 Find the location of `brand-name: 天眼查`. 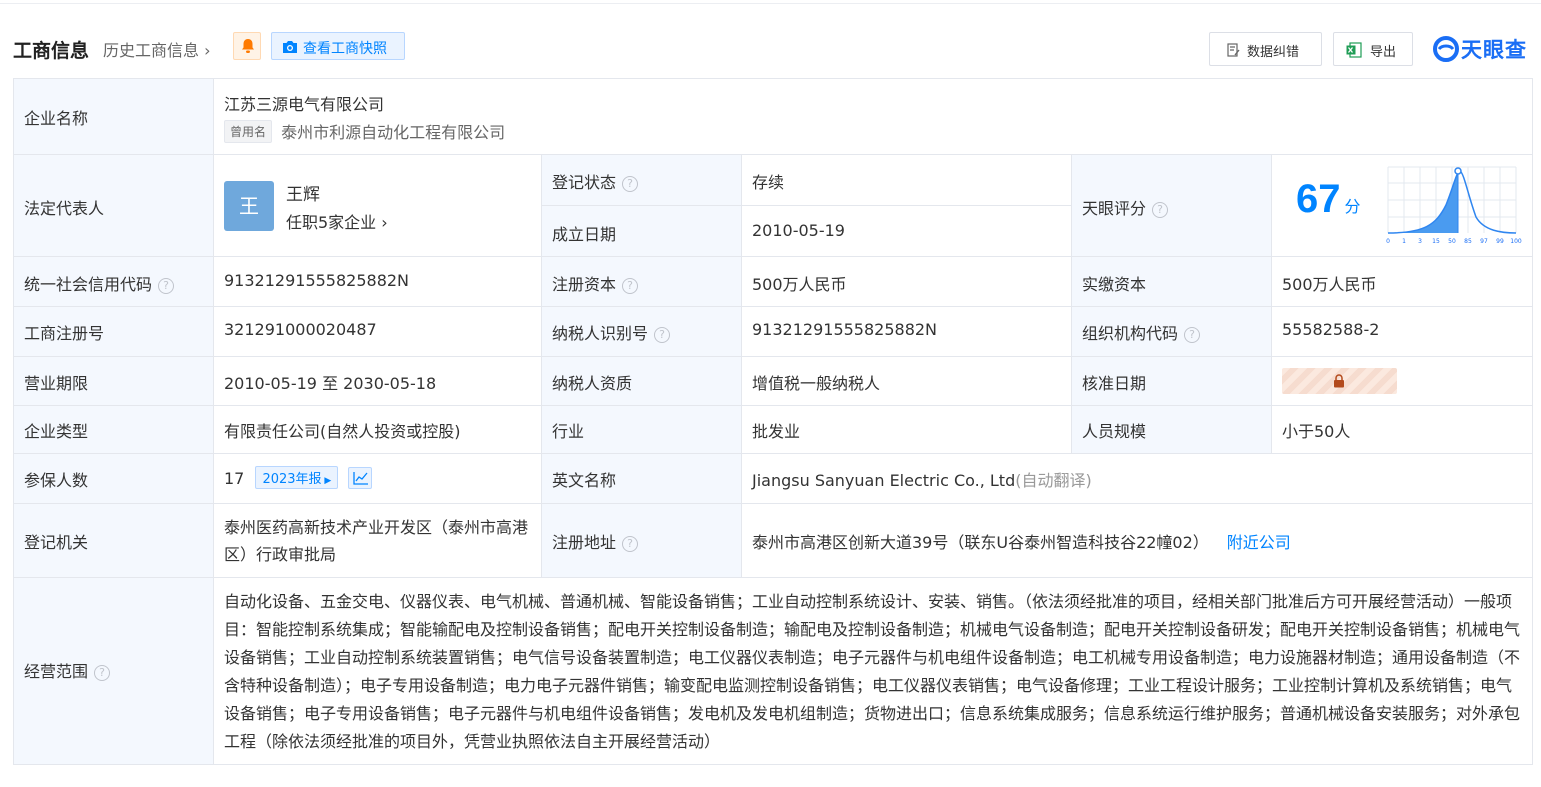

brand-name: 天眼查 is located at coordinates (1494, 50).